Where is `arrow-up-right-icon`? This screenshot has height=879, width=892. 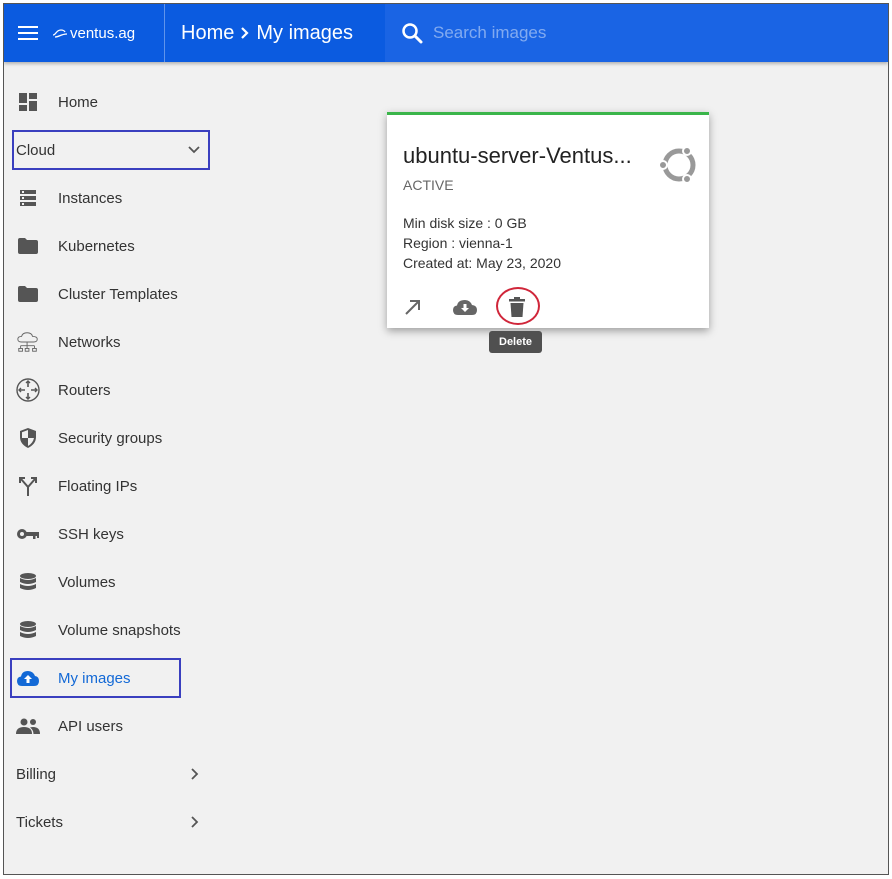 arrow-up-right-icon is located at coordinates (412, 307).